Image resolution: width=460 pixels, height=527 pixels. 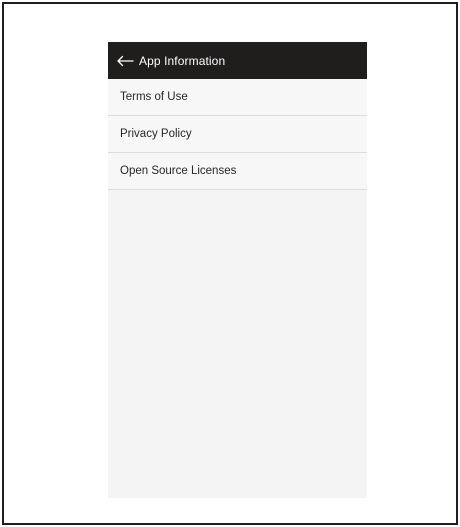 I want to click on list-item-label: Terms of Use, so click(x=154, y=97).